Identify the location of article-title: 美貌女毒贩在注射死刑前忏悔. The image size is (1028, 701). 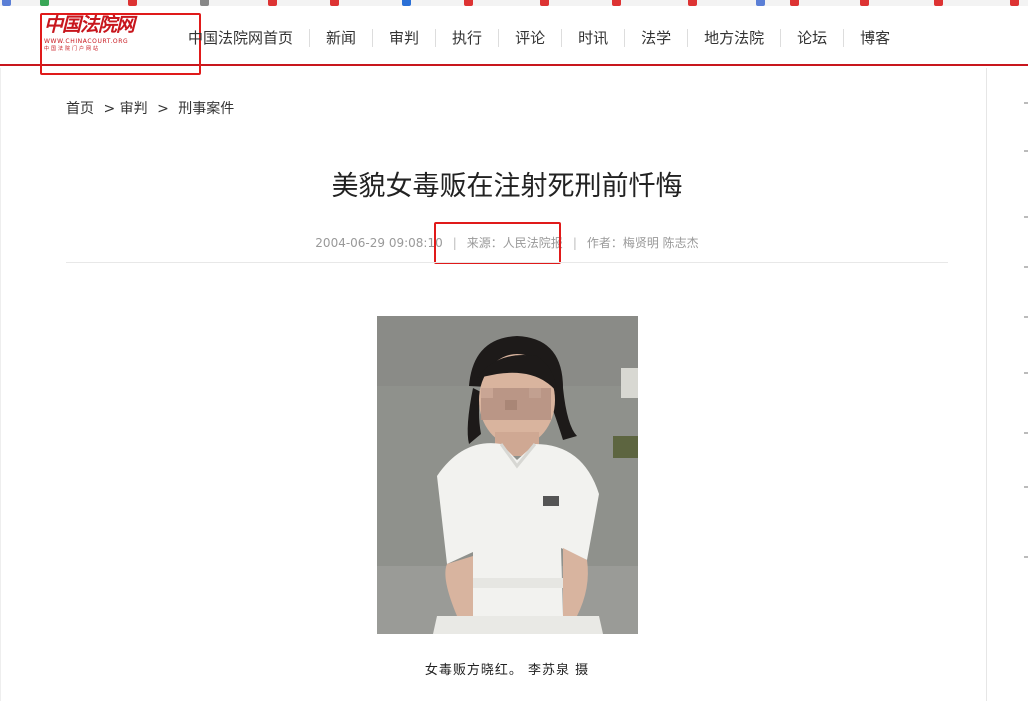
(507, 186).